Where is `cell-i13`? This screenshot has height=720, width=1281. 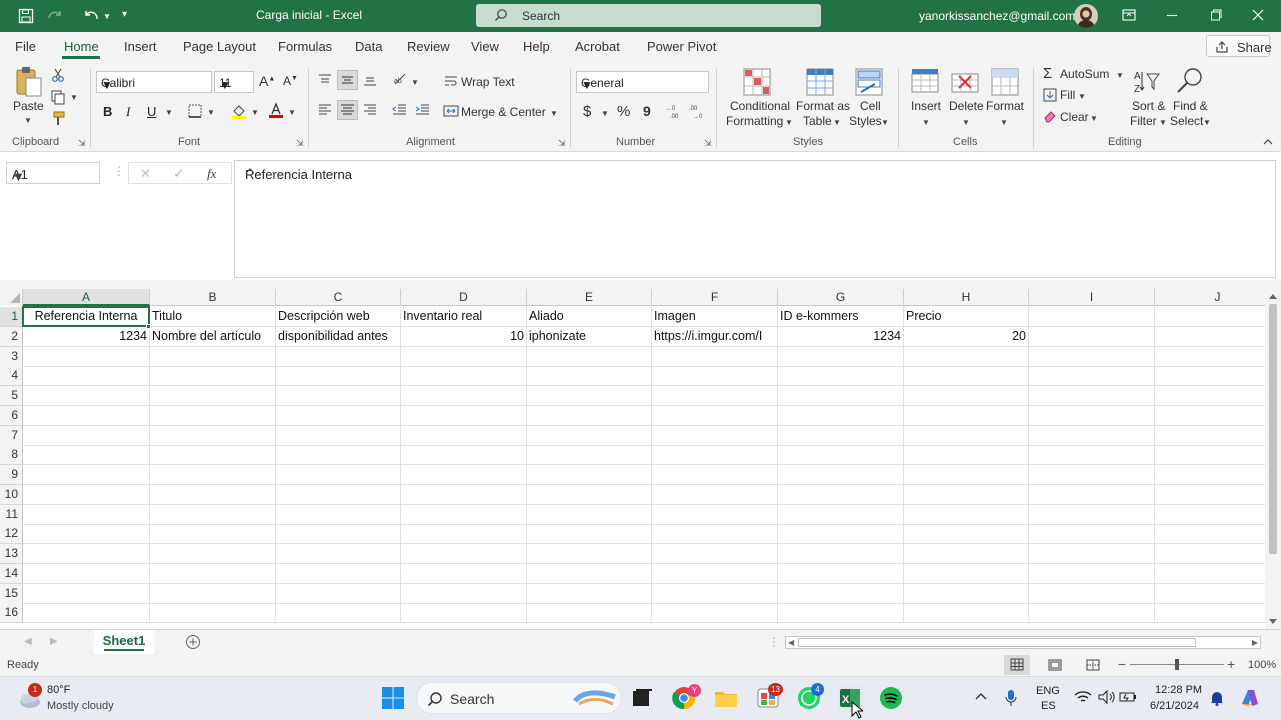
cell-i13 is located at coordinates (1092, 554).